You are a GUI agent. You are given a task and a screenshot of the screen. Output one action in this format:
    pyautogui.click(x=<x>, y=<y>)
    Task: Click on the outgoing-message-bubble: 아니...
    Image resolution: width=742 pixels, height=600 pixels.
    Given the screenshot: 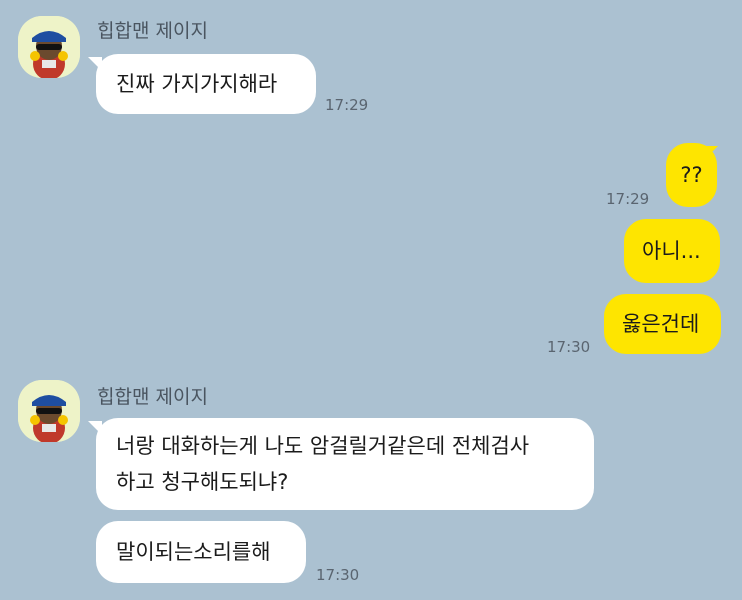 What is the action you would take?
    pyautogui.click(x=672, y=251)
    